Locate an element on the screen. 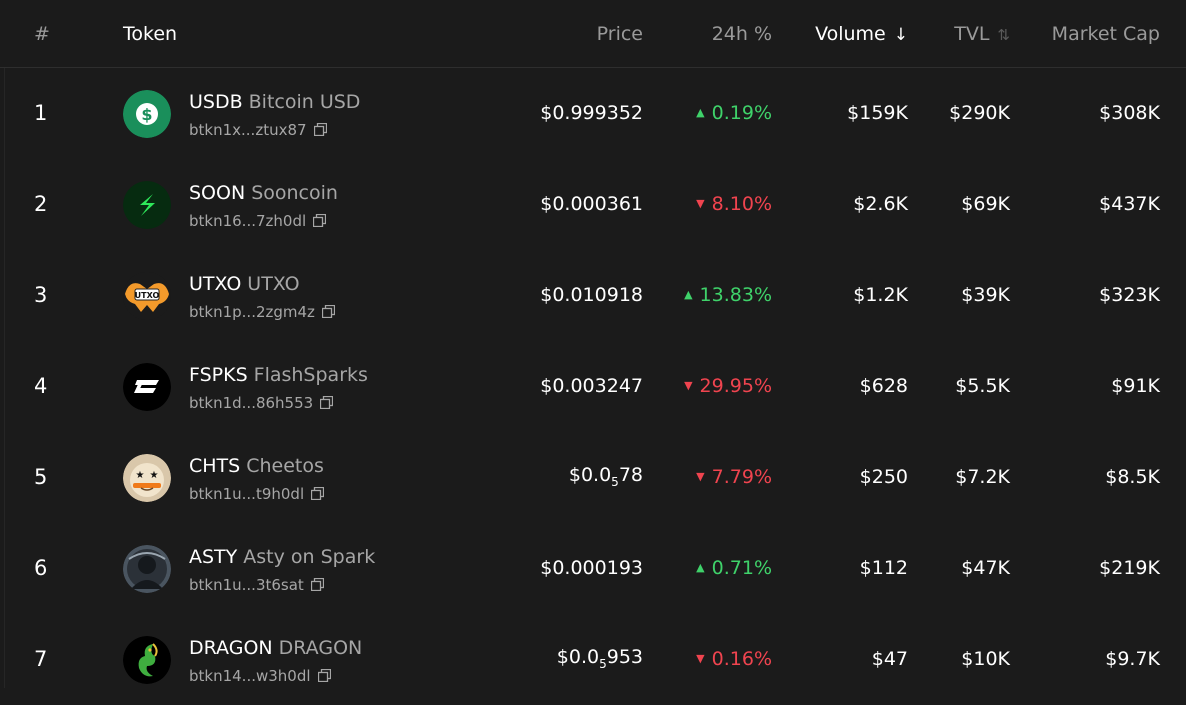 Image resolution: width=1186 pixels, height=705 pixels. change: ▲ 0.71% is located at coordinates (734, 568).